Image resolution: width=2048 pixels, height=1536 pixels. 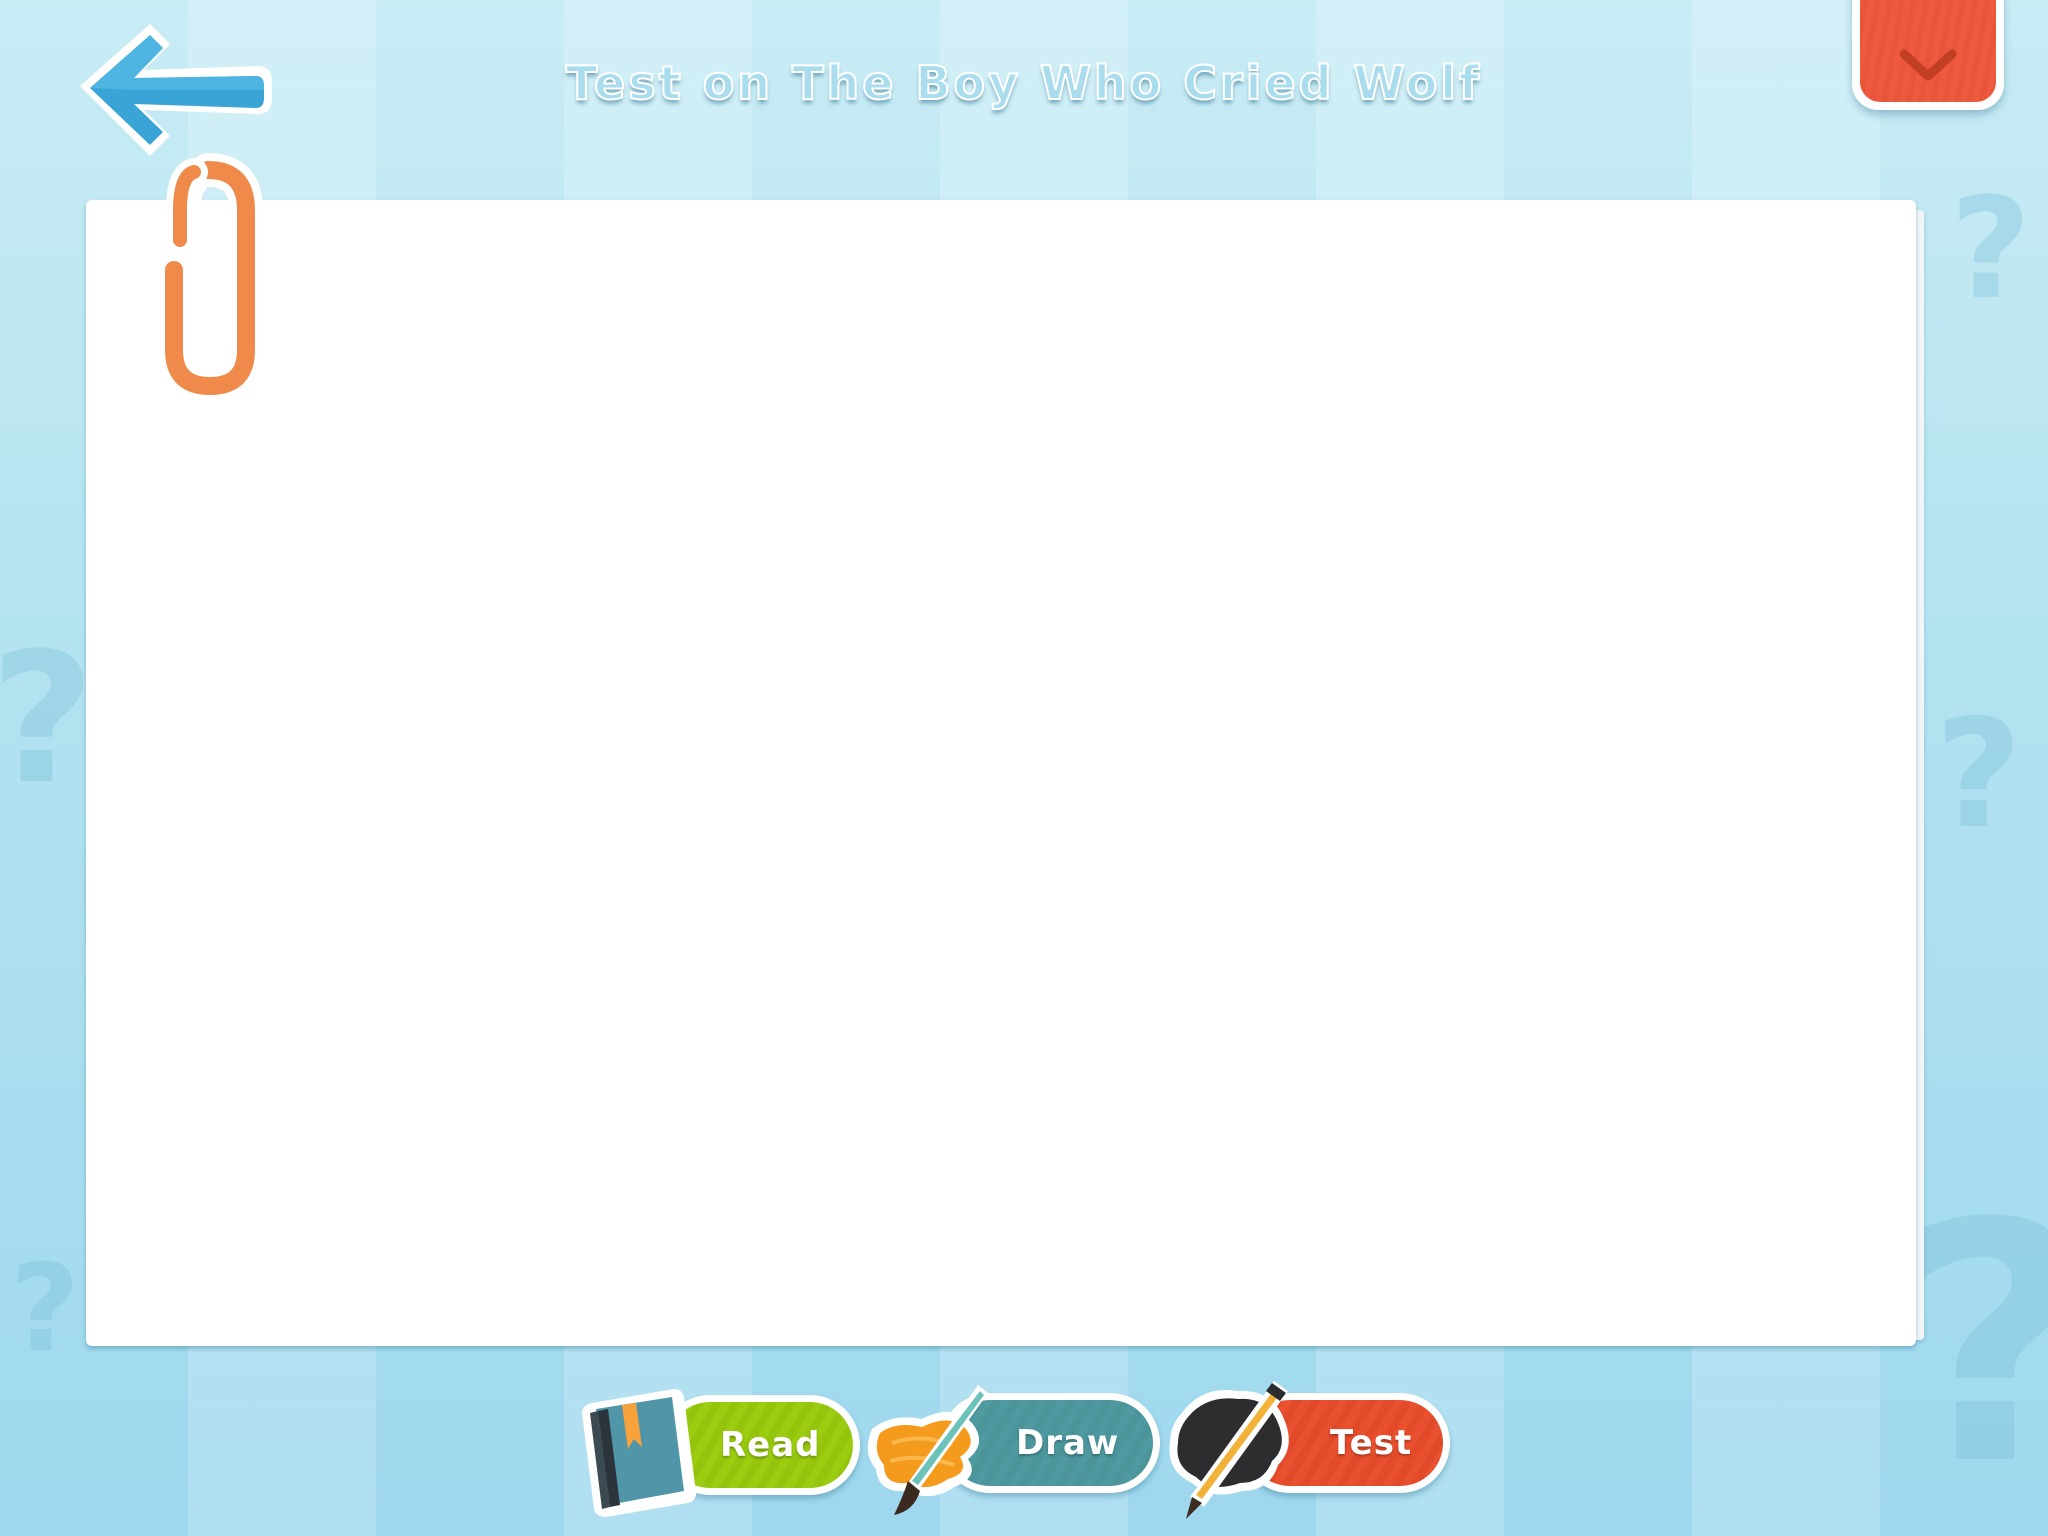 What do you see at coordinates (1928, 65) in the screenshot?
I see `chevron-down-icon` at bounding box center [1928, 65].